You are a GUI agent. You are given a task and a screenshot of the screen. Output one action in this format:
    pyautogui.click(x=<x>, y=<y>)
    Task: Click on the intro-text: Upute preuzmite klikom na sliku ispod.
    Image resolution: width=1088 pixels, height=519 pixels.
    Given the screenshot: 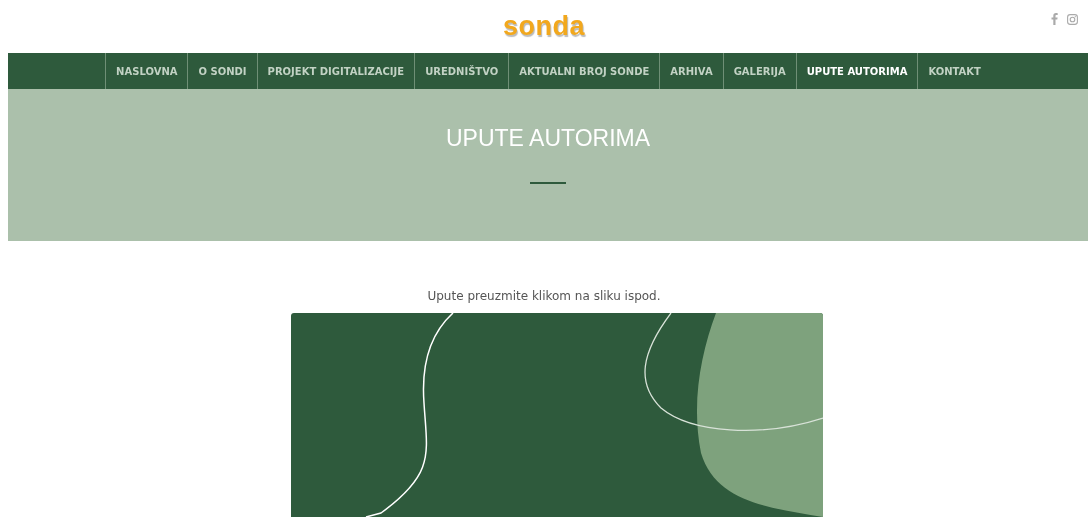 What is the action you would take?
    pyautogui.click(x=544, y=296)
    